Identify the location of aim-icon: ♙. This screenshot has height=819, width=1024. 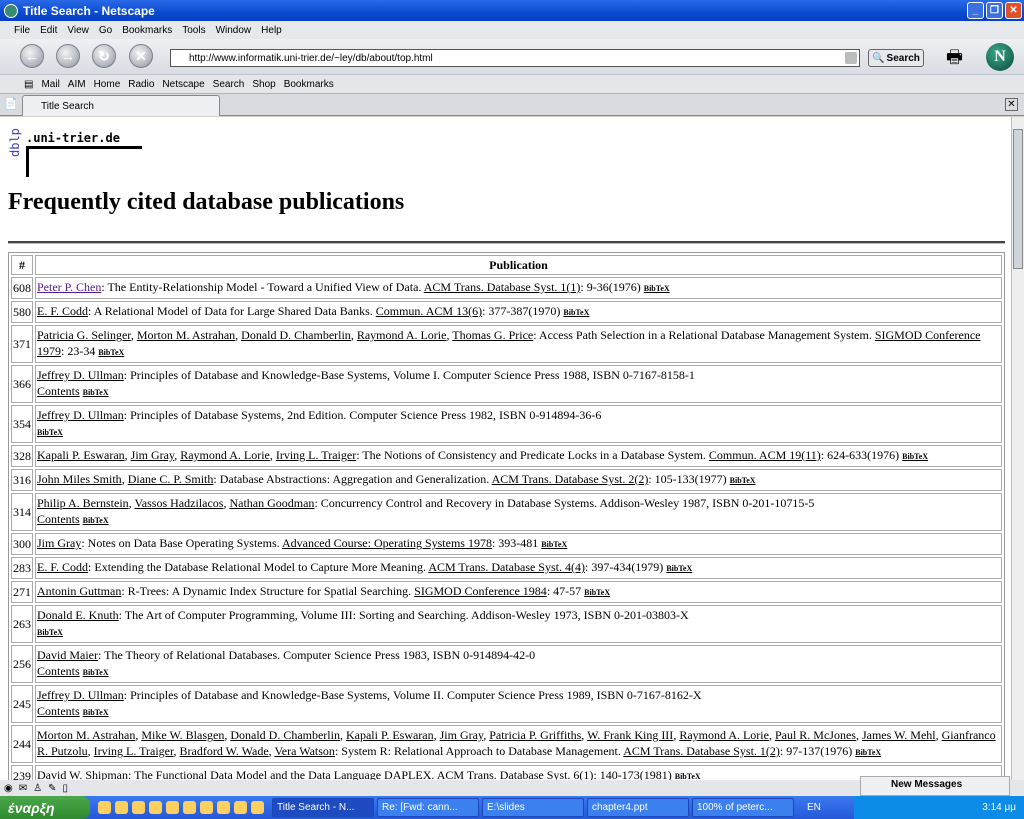
(37, 788).